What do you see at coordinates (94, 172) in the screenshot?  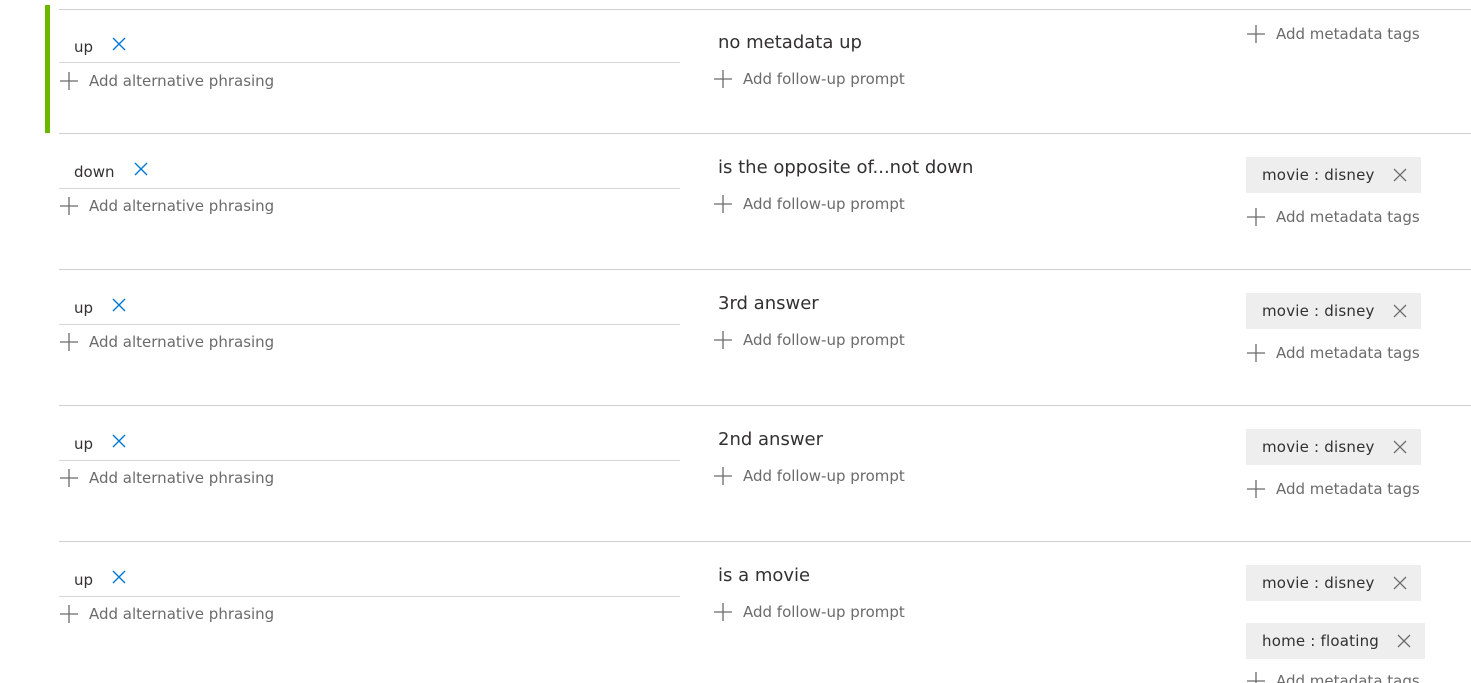 I see `question-text: down` at bounding box center [94, 172].